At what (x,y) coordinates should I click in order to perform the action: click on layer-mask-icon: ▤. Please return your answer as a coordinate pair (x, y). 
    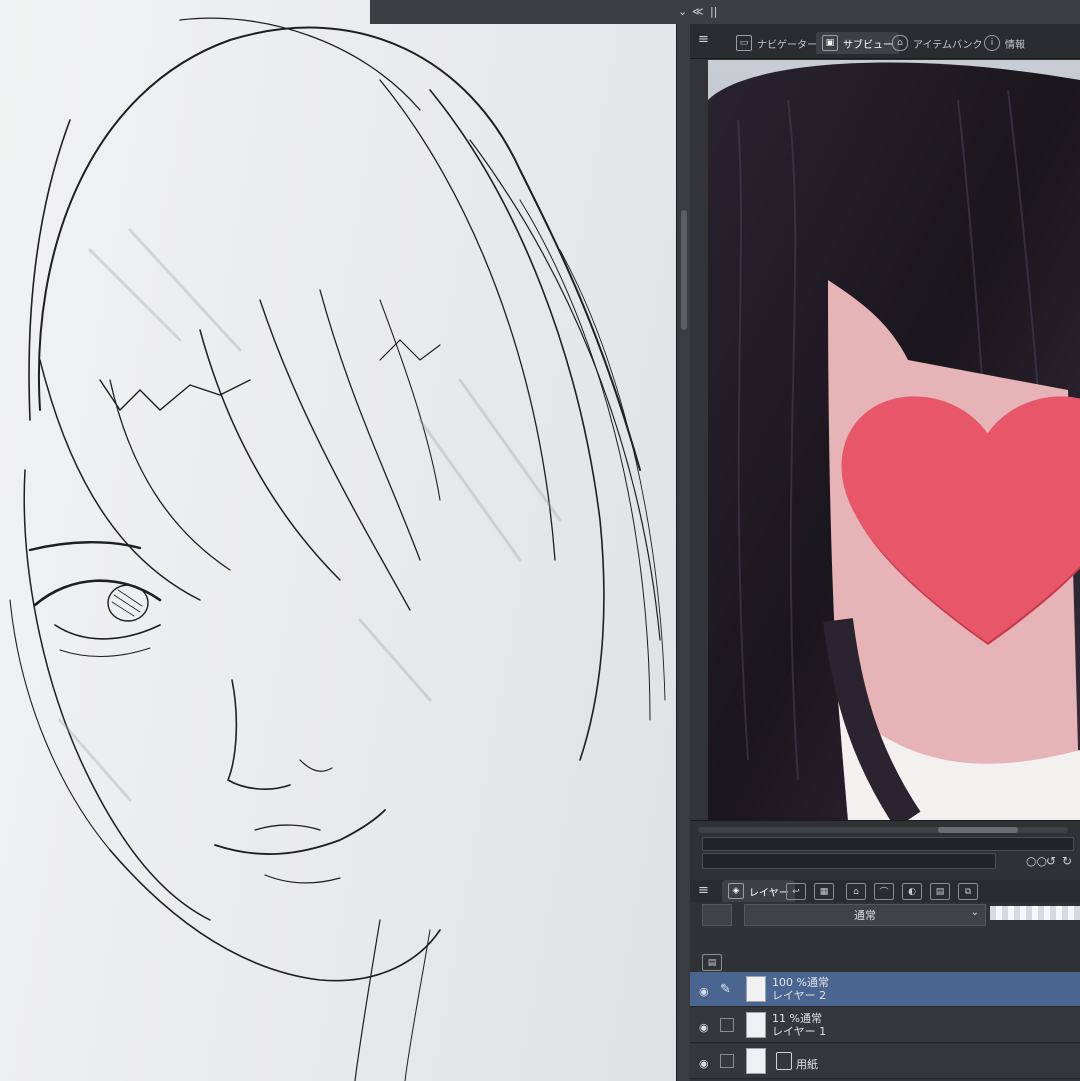
    Looking at the image, I should click on (712, 962).